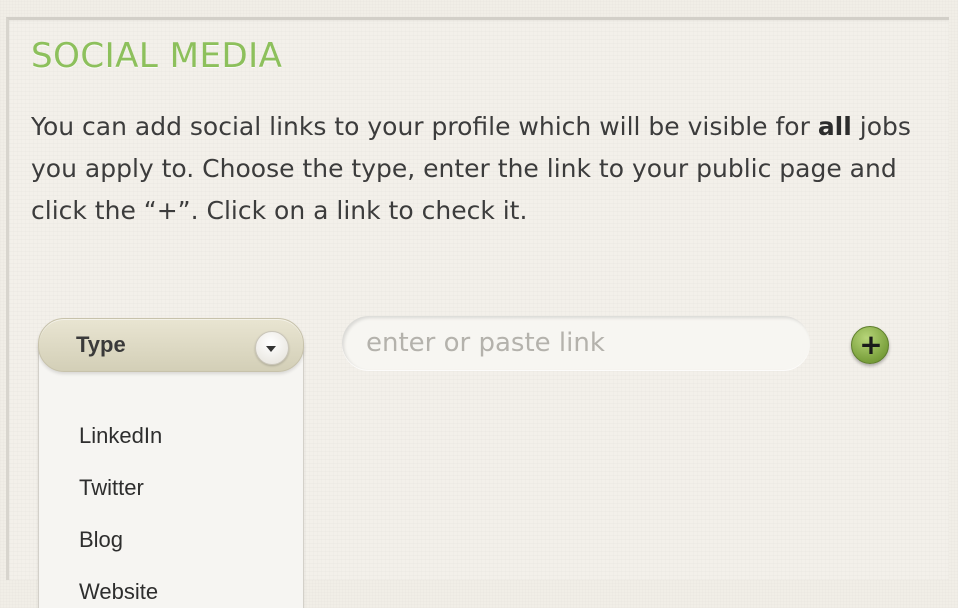 This screenshot has width=958, height=608. What do you see at coordinates (272, 348) in the screenshot?
I see `chevron-down-icon` at bounding box center [272, 348].